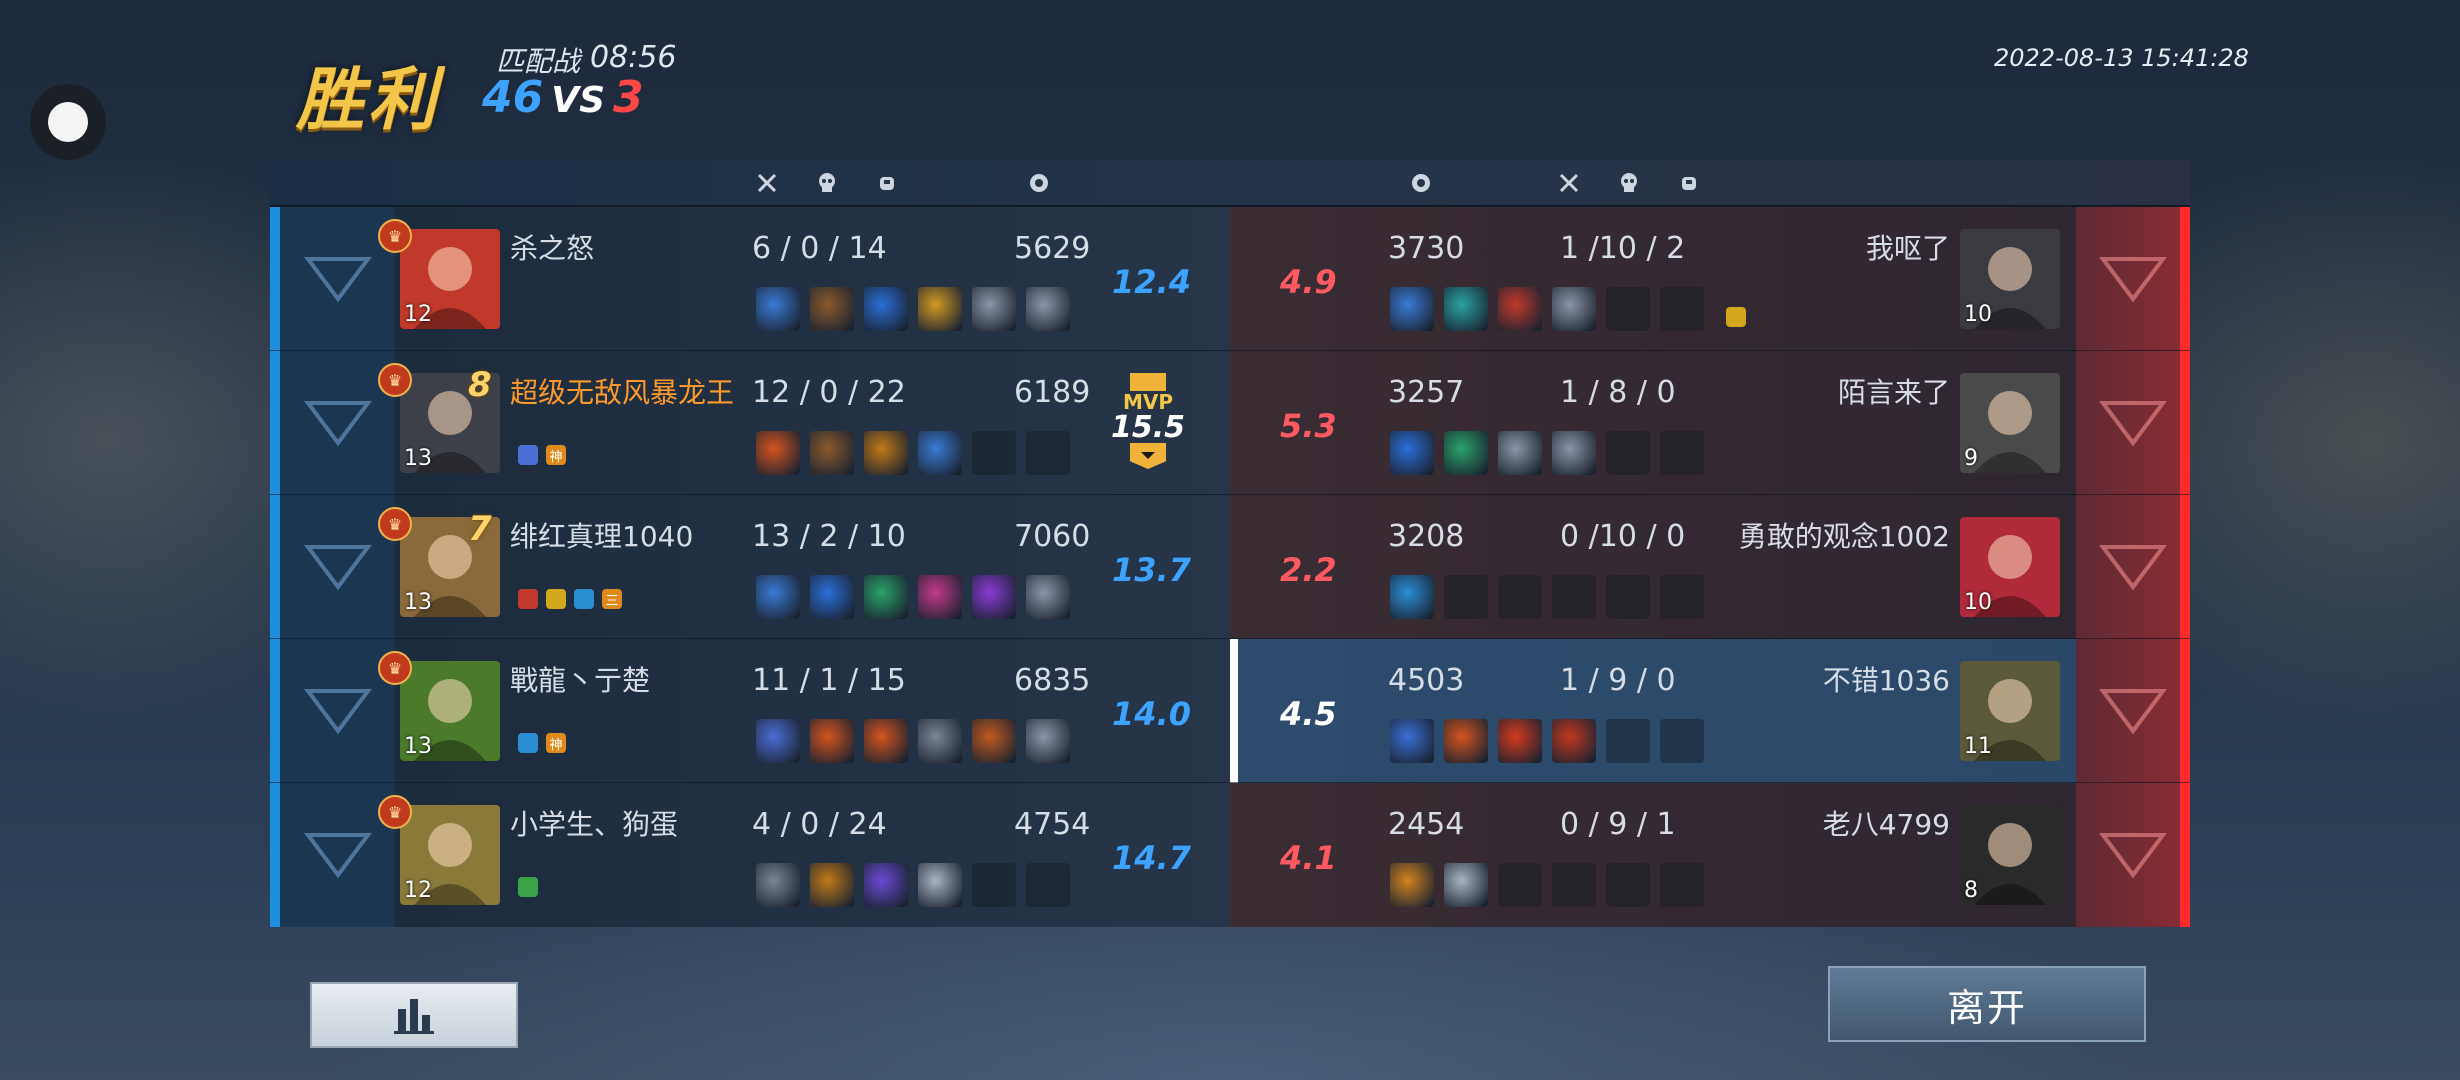 This screenshot has width=2460, height=1080. Describe the element at coordinates (2010, 855) in the screenshot. I see `hero-portrait: 8` at that location.